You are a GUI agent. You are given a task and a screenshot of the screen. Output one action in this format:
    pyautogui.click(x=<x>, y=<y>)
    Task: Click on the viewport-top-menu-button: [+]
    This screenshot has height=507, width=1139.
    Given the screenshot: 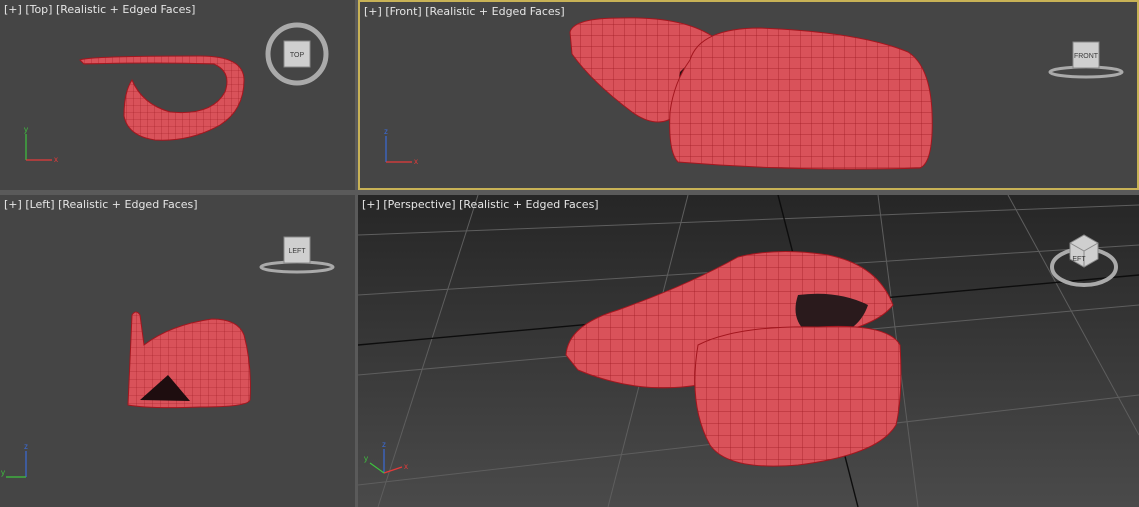 What is the action you would take?
    pyautogui.click(x=13, y=9)
    